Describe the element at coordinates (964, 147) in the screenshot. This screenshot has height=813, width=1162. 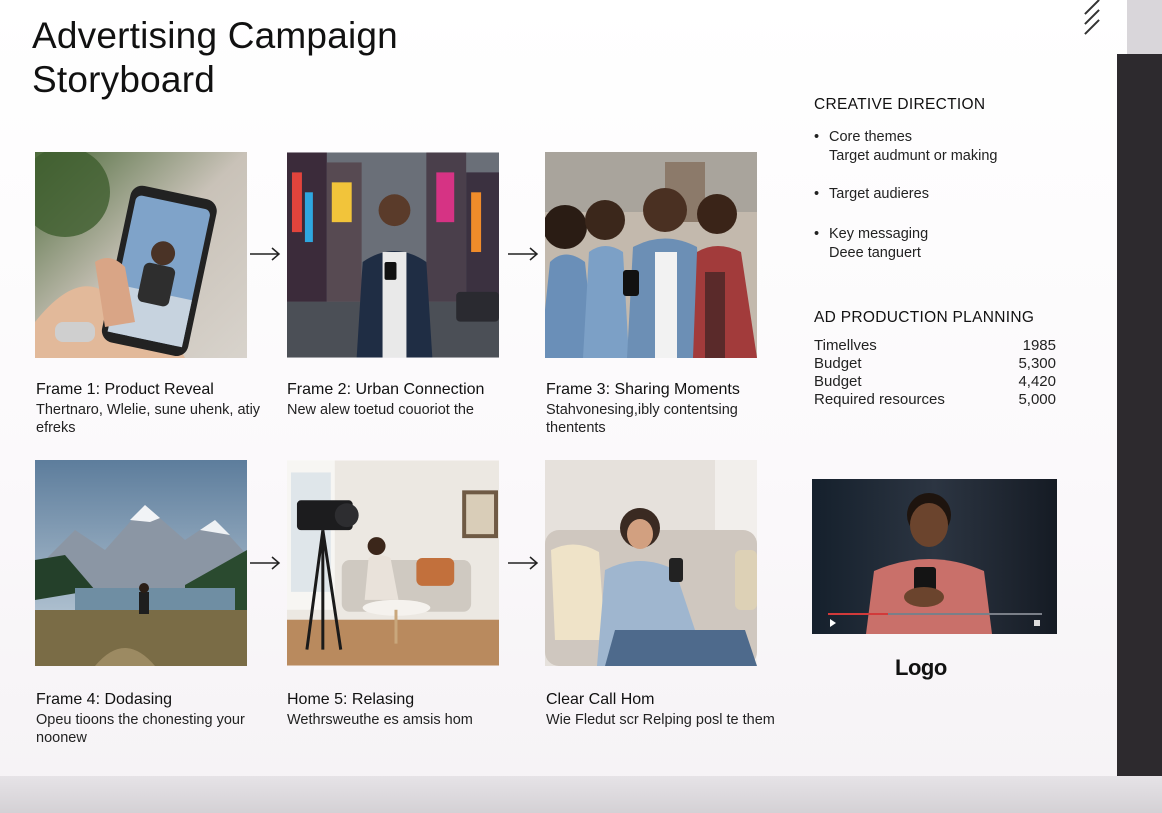
I see `list-item: Core themes Target audmunt or making` at that location.